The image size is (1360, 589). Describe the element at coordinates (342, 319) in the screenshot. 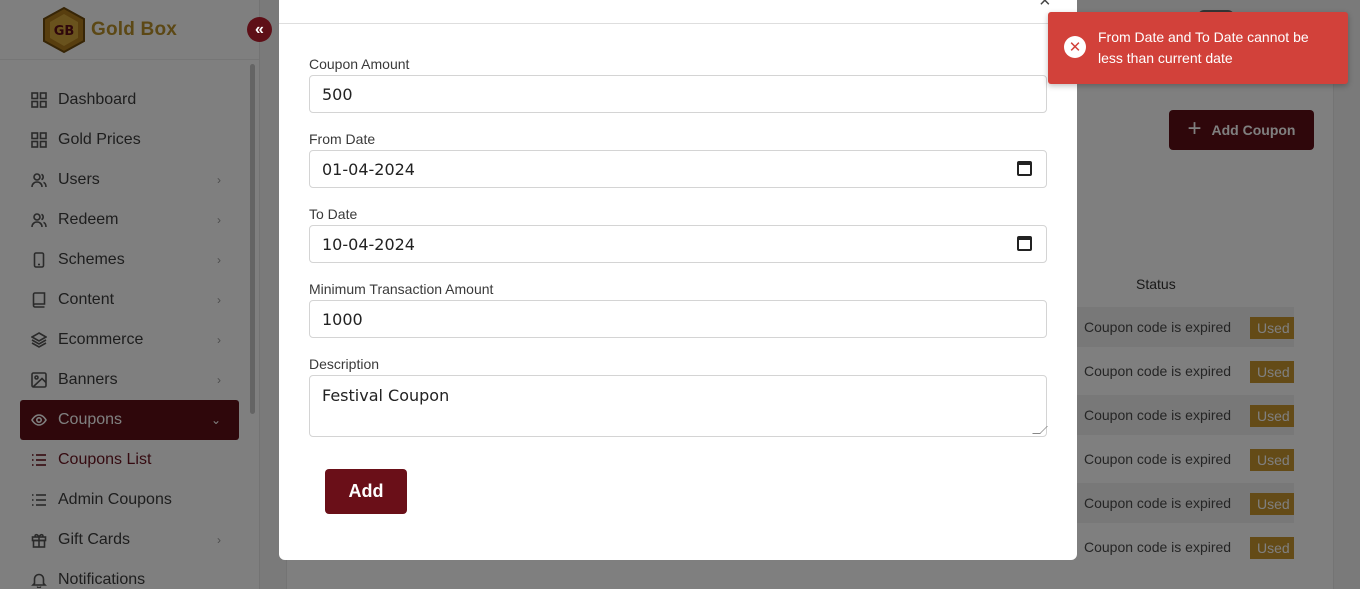

I see `min-transaction-value: 1000` at that location.